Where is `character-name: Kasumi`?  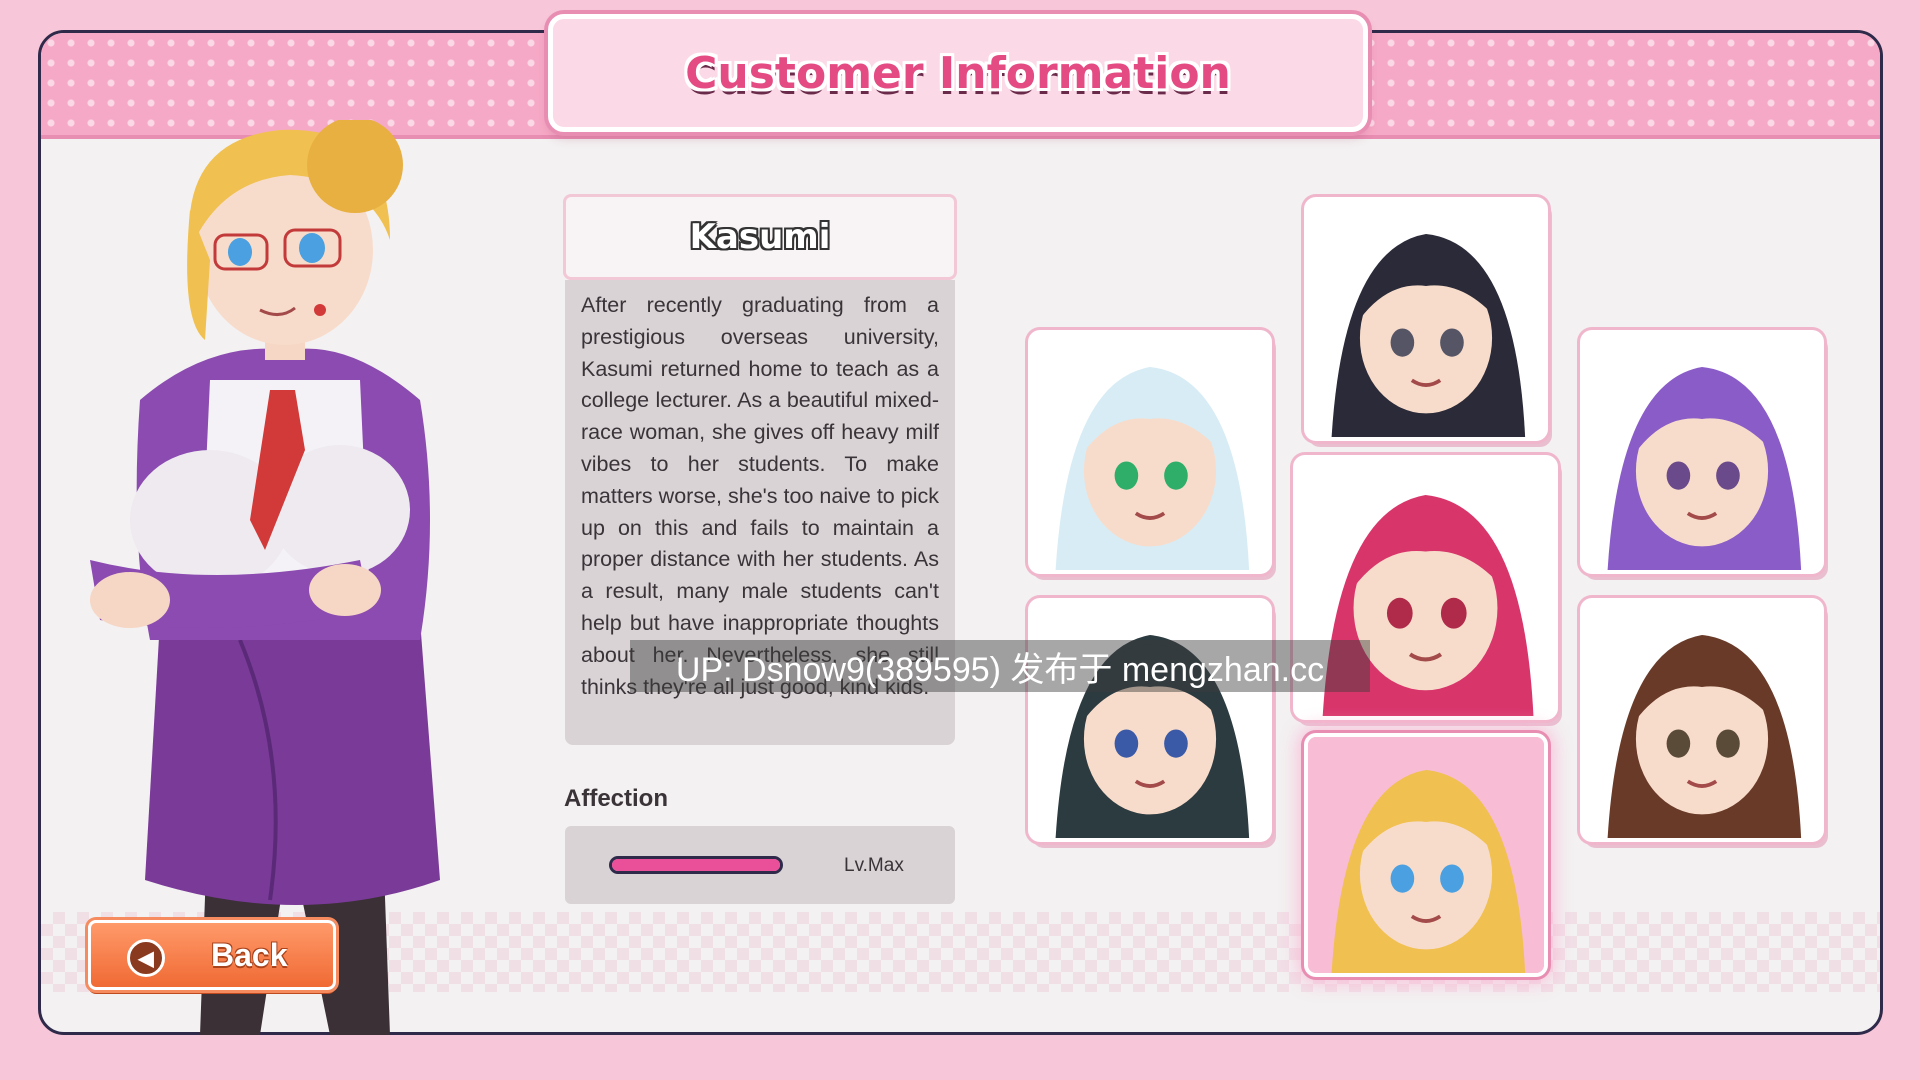 character-name: Kasumi is located at coordinates (760, 237).